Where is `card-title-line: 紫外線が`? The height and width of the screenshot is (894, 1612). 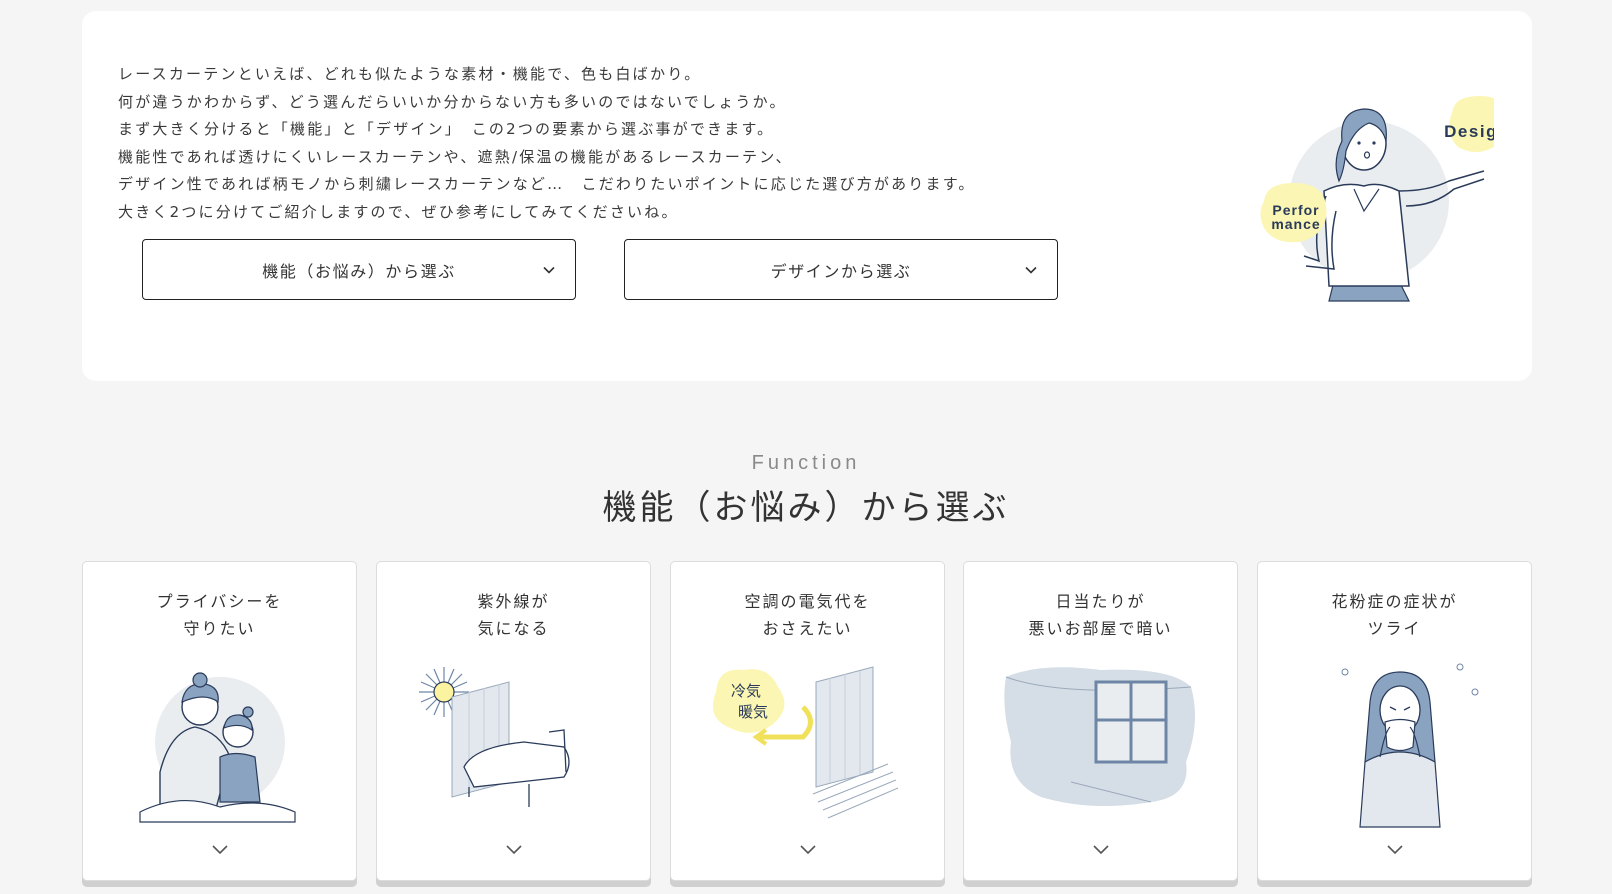
card-title-line: 紫外線が is located at coordinates (513, 601).